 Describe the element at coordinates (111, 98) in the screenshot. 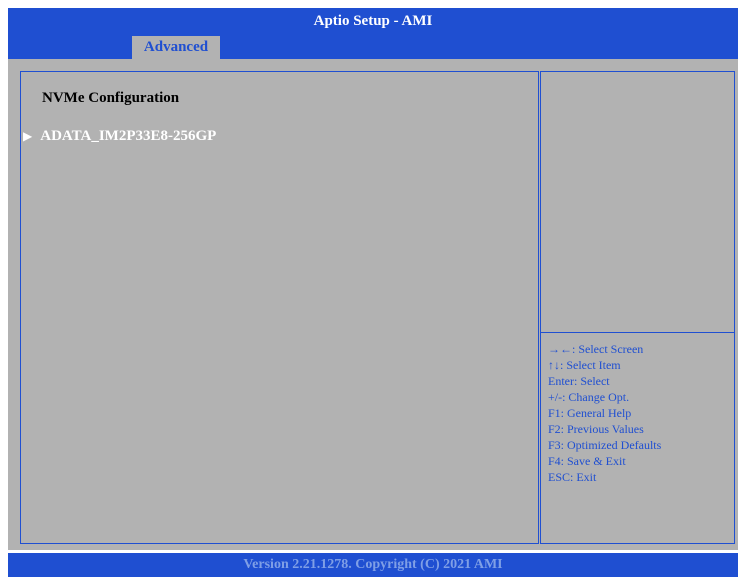

I see `page-title: NVMe Configuration` at that location.